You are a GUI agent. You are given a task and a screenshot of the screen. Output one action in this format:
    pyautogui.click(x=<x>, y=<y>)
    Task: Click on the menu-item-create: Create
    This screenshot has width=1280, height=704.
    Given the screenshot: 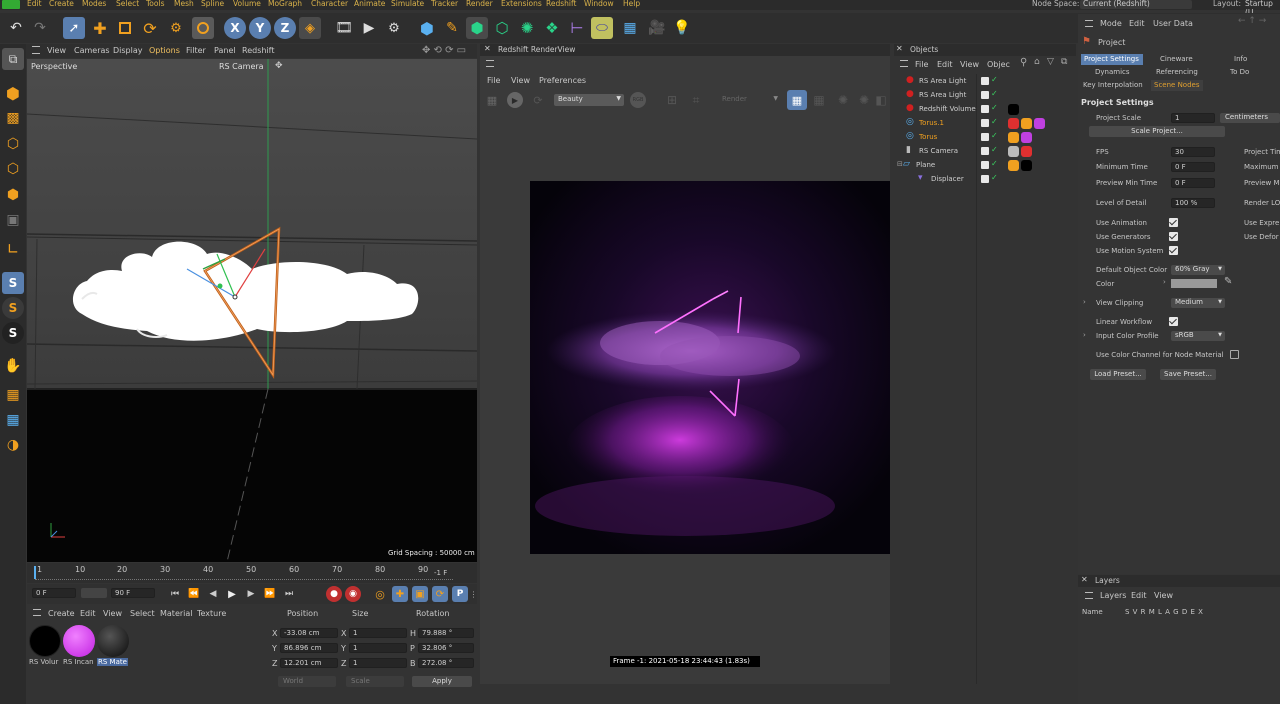 What is the action you would take?
    pyautogui.click(x=61, y=4)
    